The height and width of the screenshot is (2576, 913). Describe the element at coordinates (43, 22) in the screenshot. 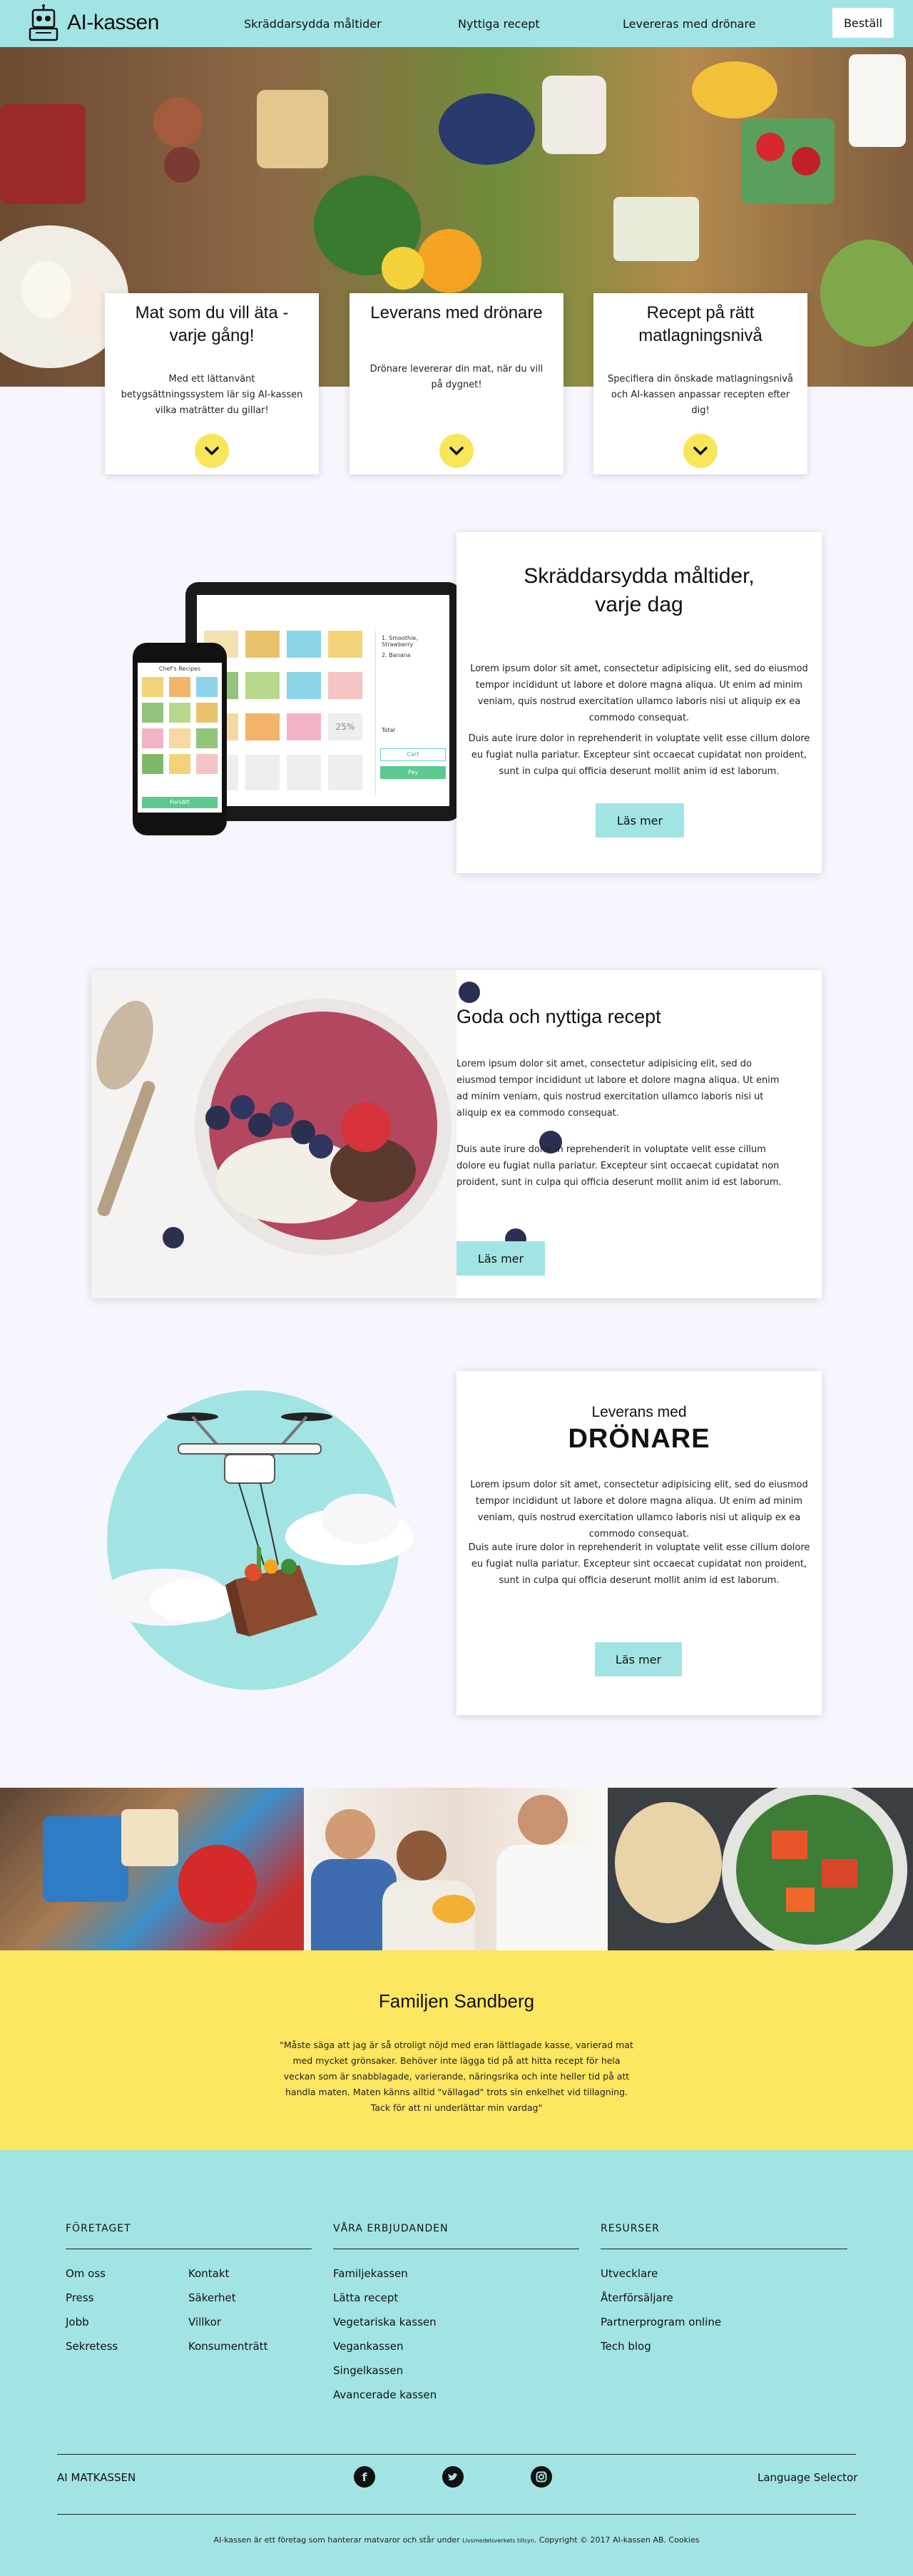

I see `robot-icon` at that location.